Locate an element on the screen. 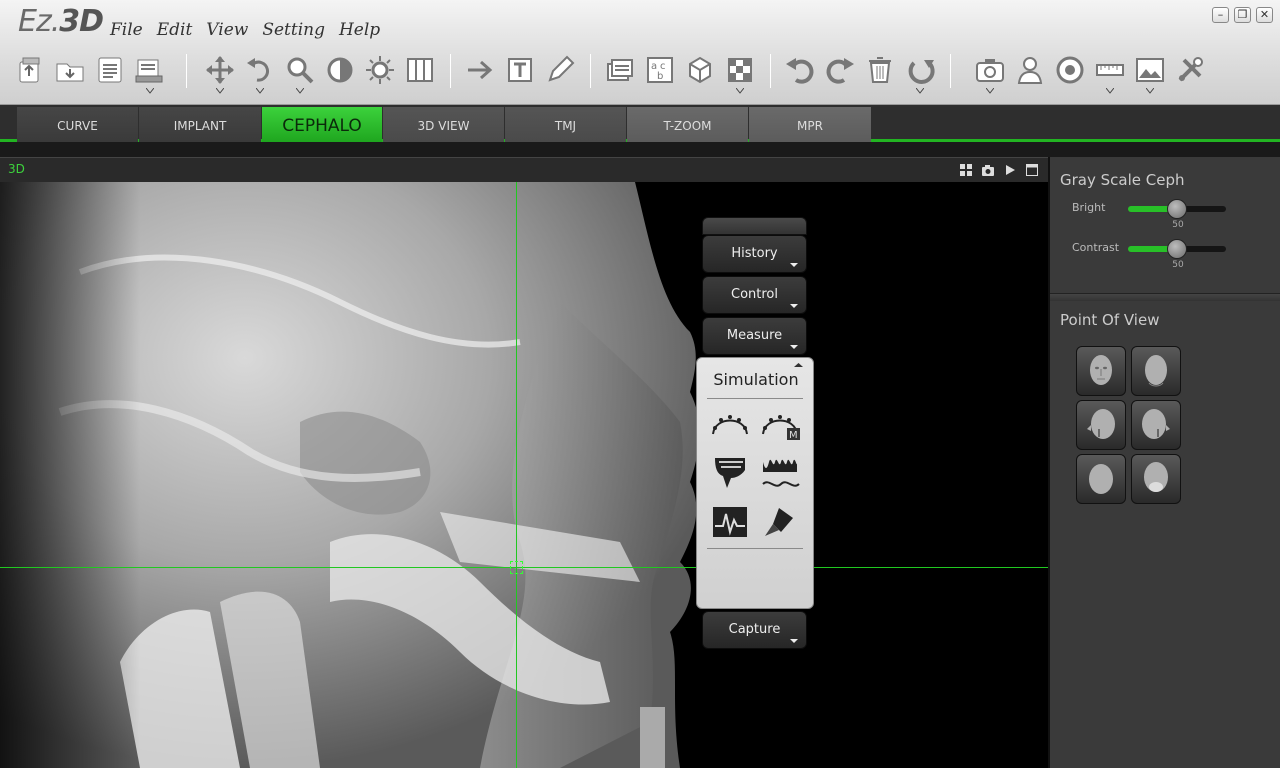 This screenshot has width=1280, height=768. bright-slider-thumb is located at coordinates (1177, 209).